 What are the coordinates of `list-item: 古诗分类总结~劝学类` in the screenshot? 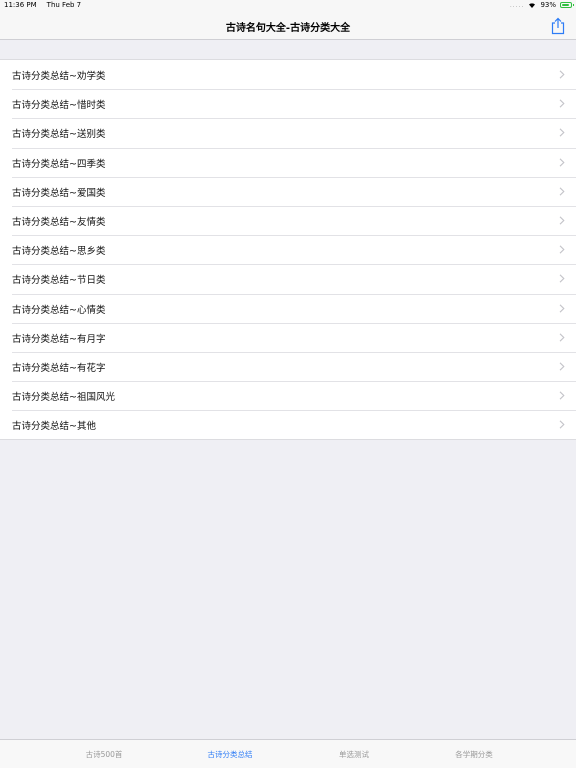 It's located at (288, 74).